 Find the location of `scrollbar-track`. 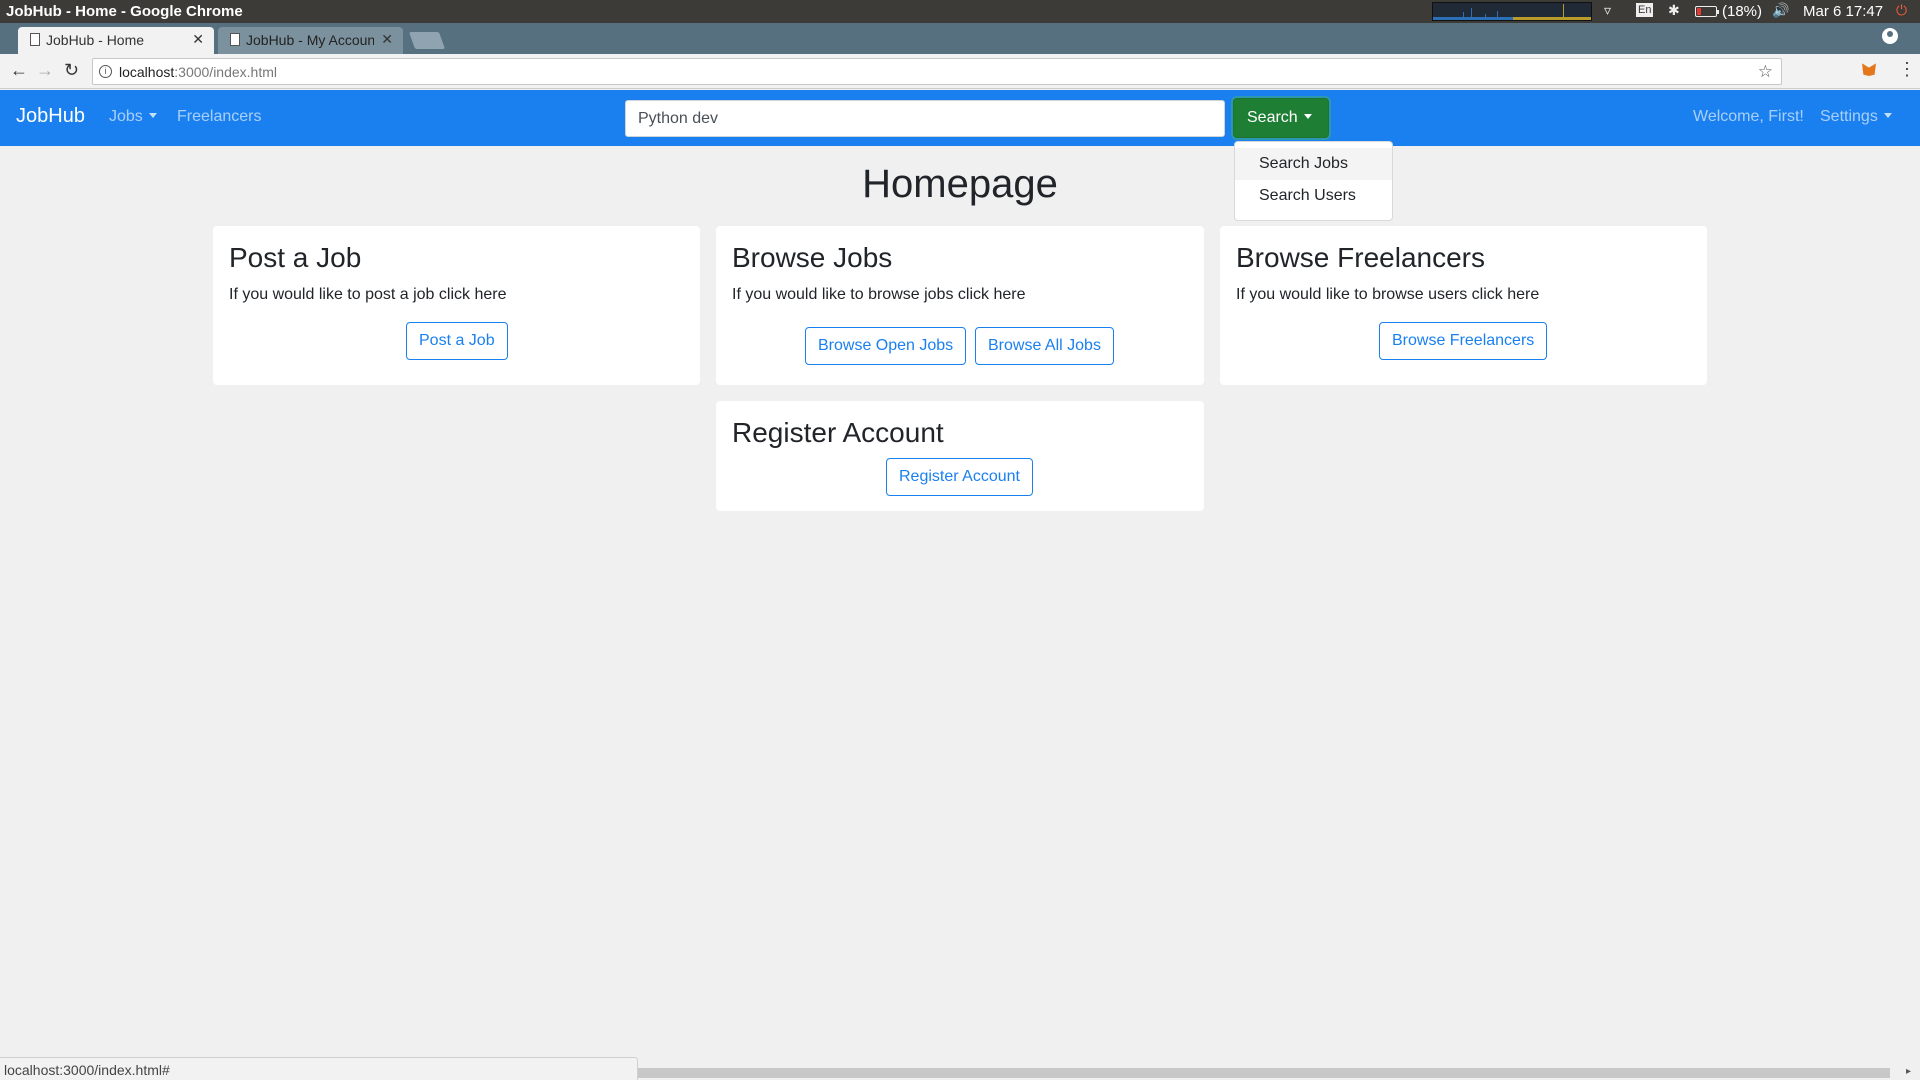

scrollbar-track is located at coordinates (1905, 1073).